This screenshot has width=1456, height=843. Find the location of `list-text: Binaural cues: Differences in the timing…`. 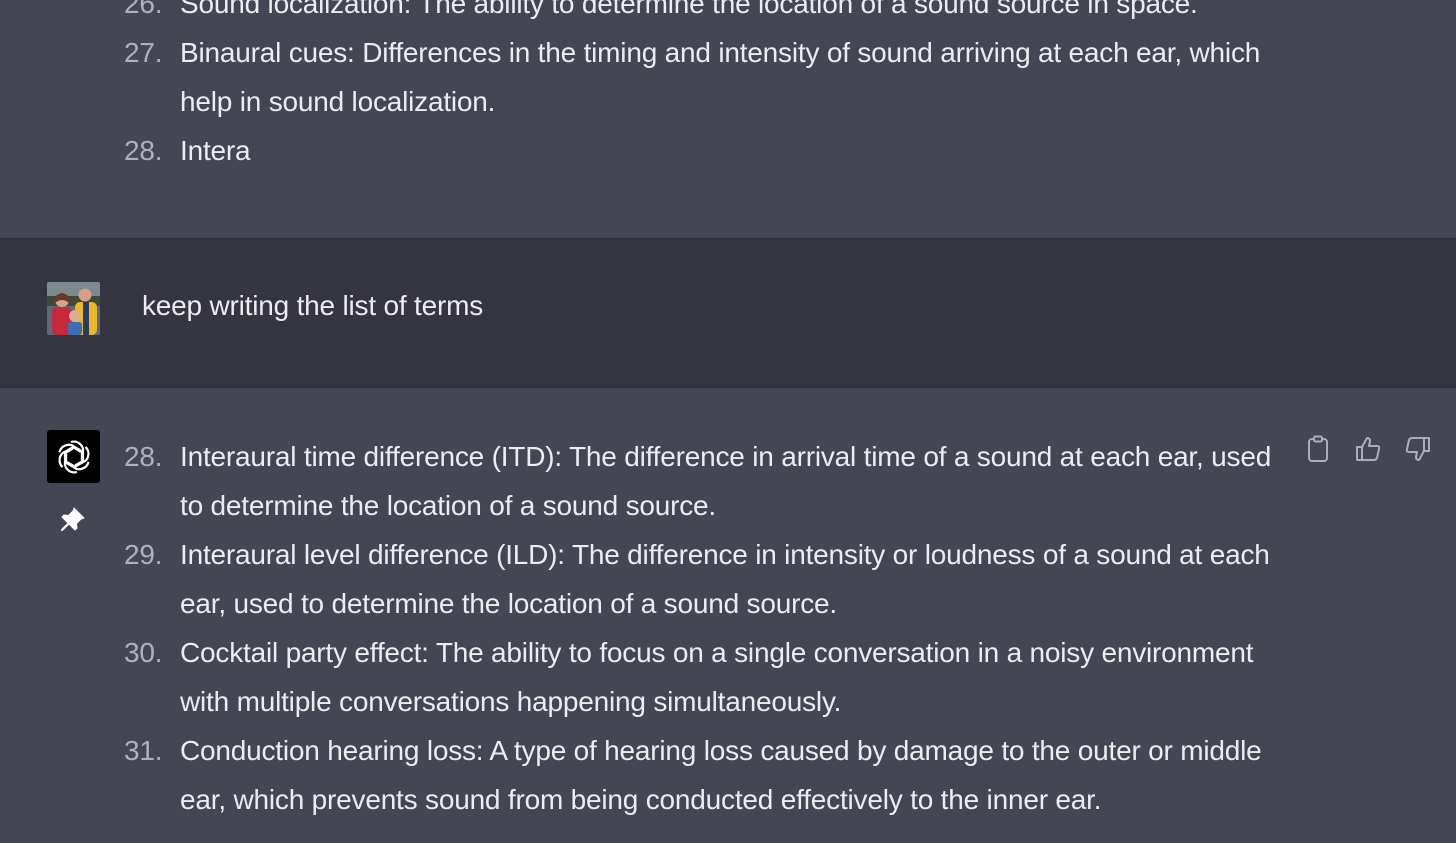

list-text: Binaural cues: Differences in the timing… is located at coordinates (720, 77).